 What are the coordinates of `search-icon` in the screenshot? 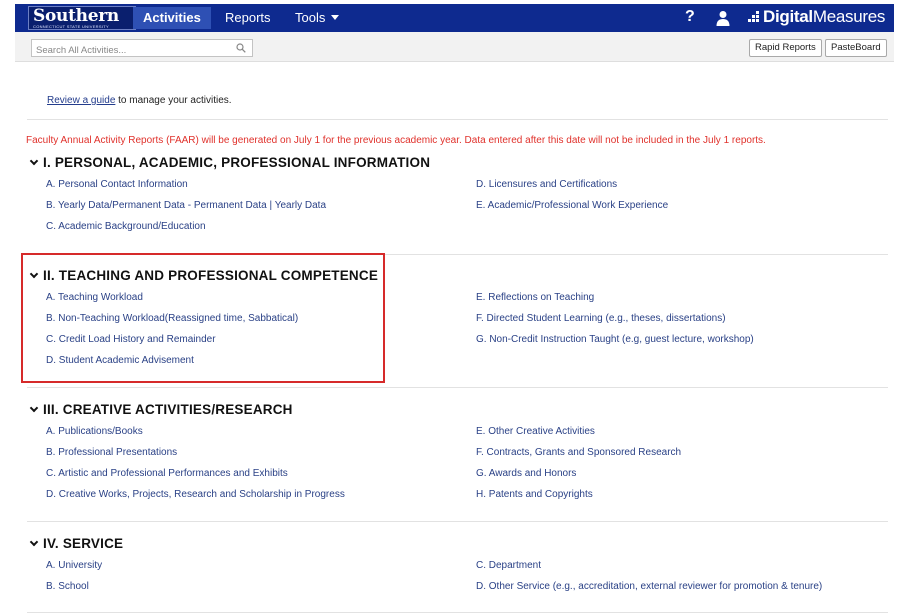 It's located at (241, 48).